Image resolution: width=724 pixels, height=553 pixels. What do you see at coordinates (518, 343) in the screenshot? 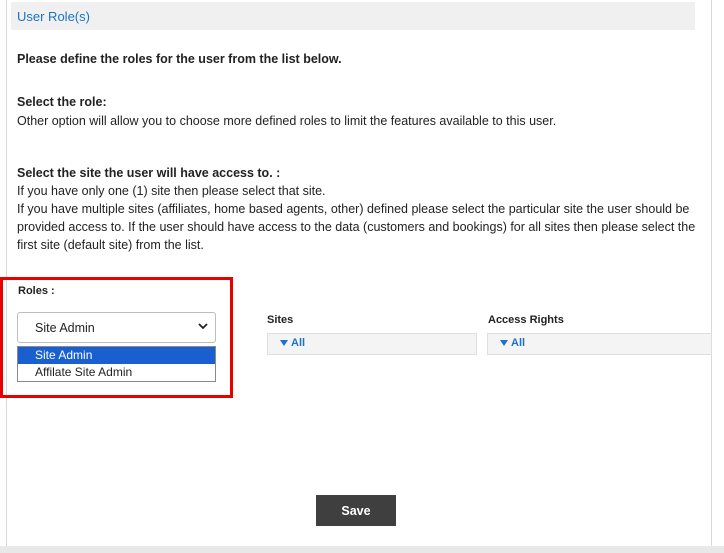
I see `access-rights-selected-value: All` at bounding box center [518, 343].